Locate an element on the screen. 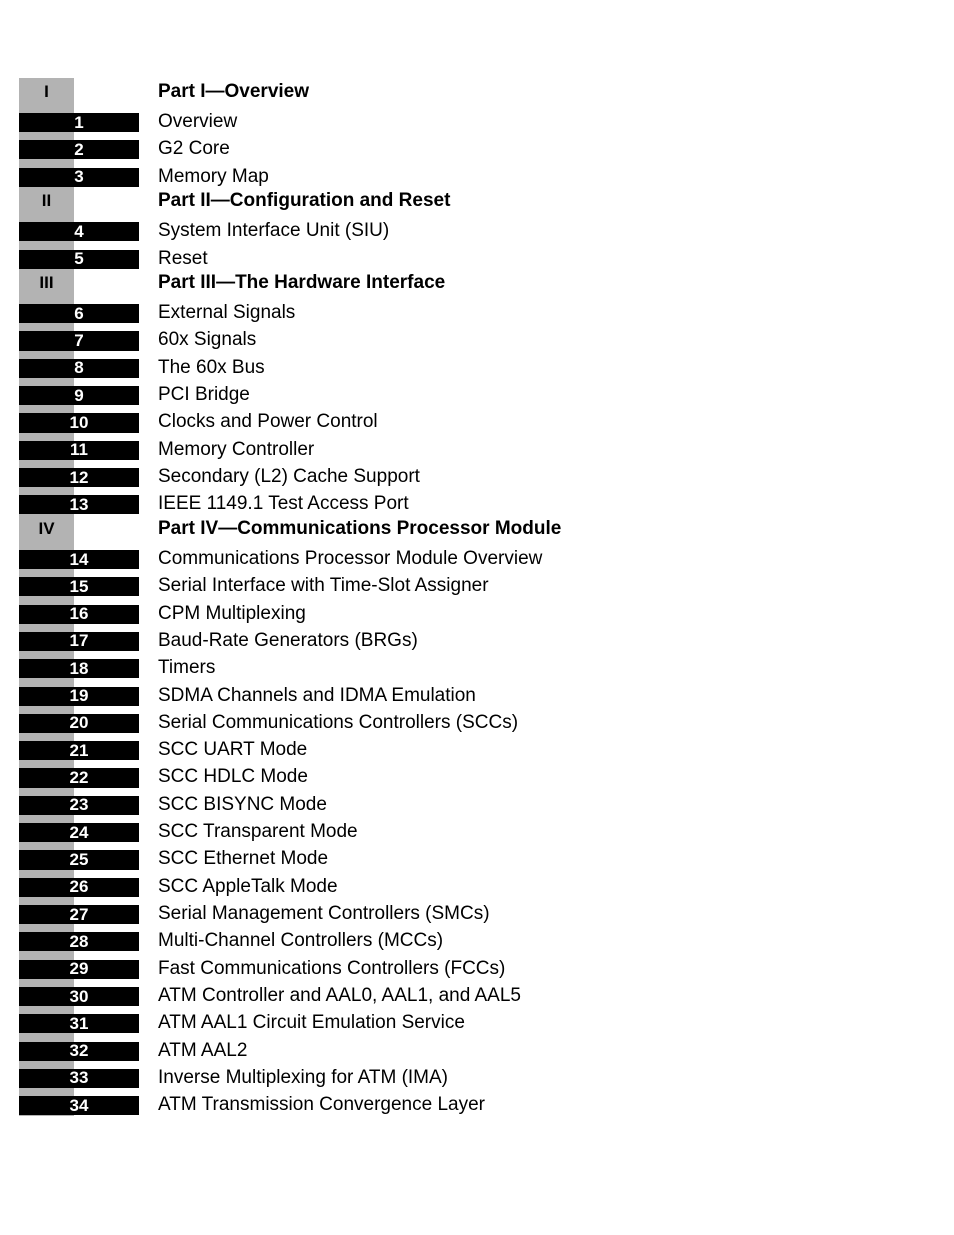 The image size is (954, 1235). chapter-title: SCC AppleTalk Mode is located at coordinates (248, 883).